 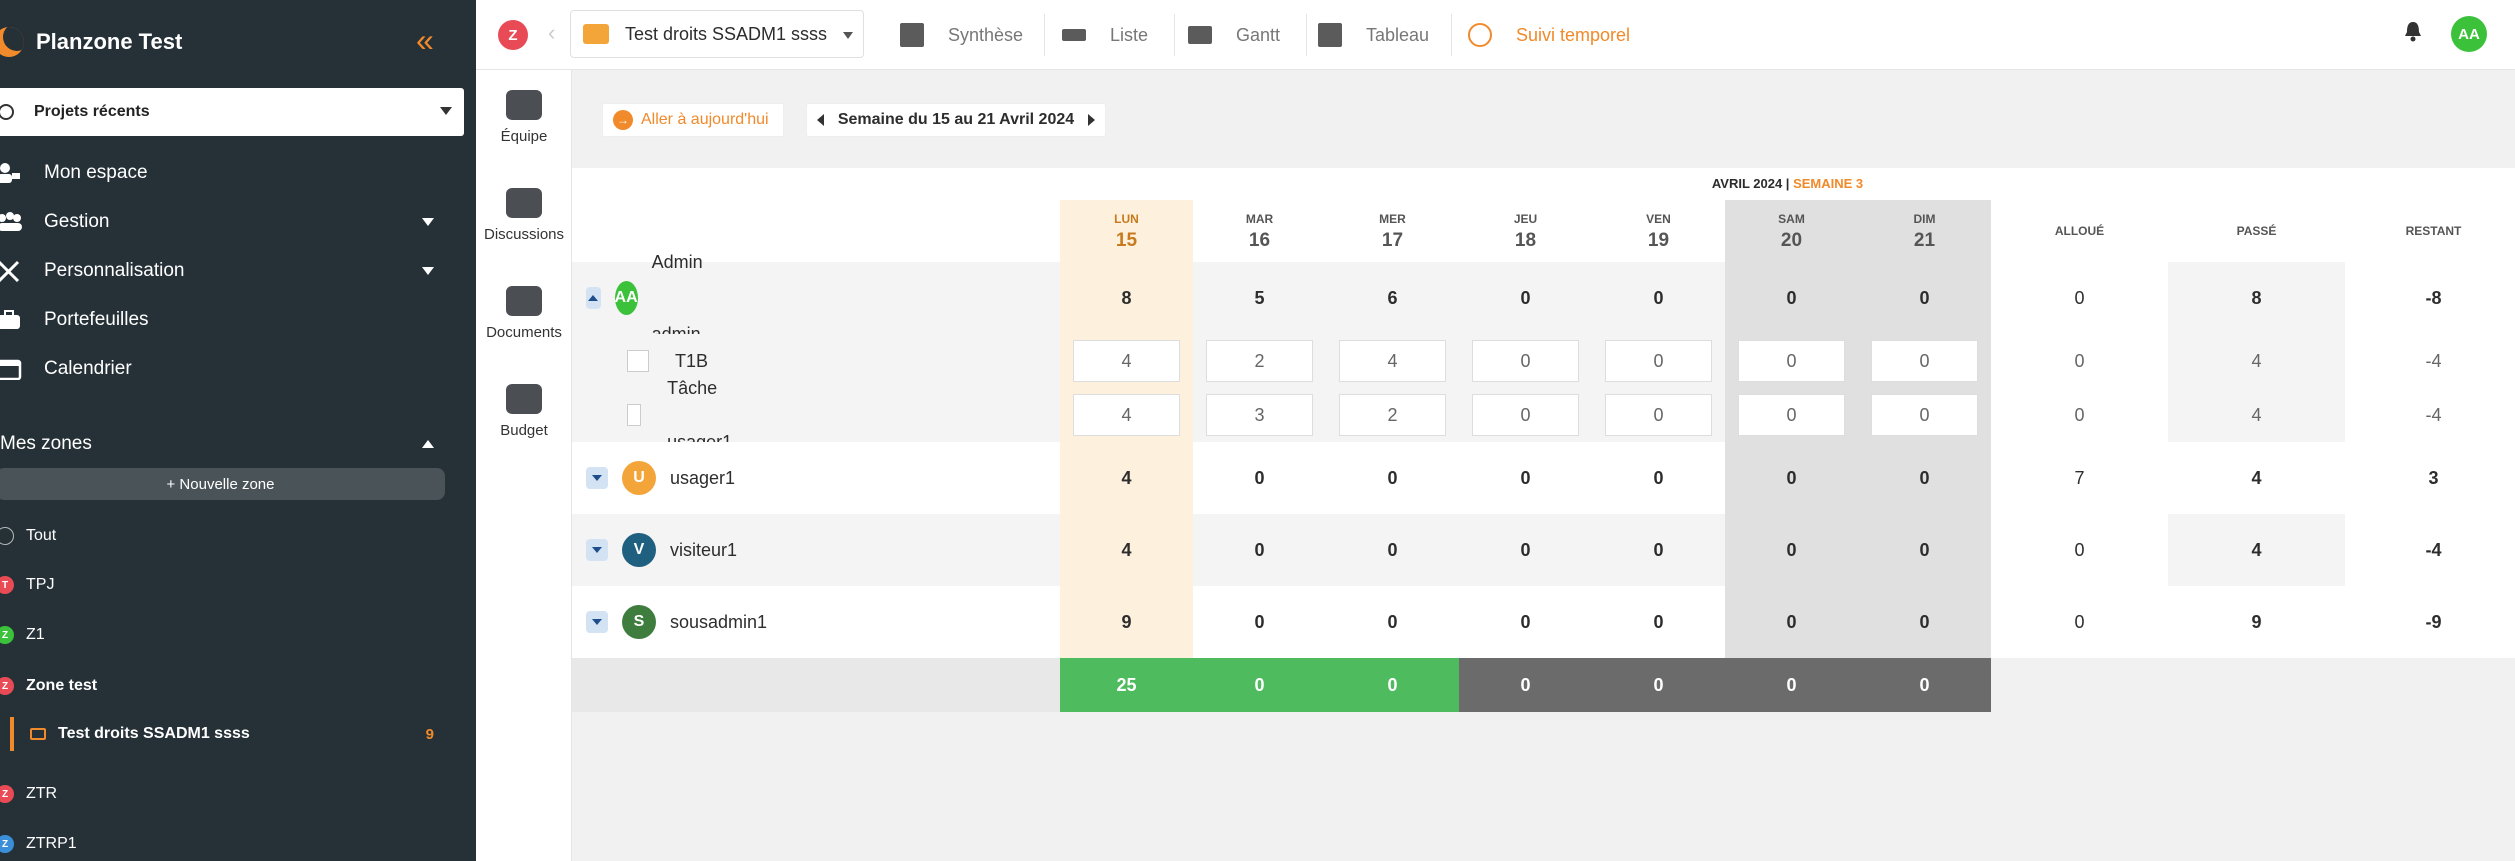 What do you see at coordinates (719, 622) in the screenshot?
I see `user-name: sousadmin1` at bounding box center [719, 622].